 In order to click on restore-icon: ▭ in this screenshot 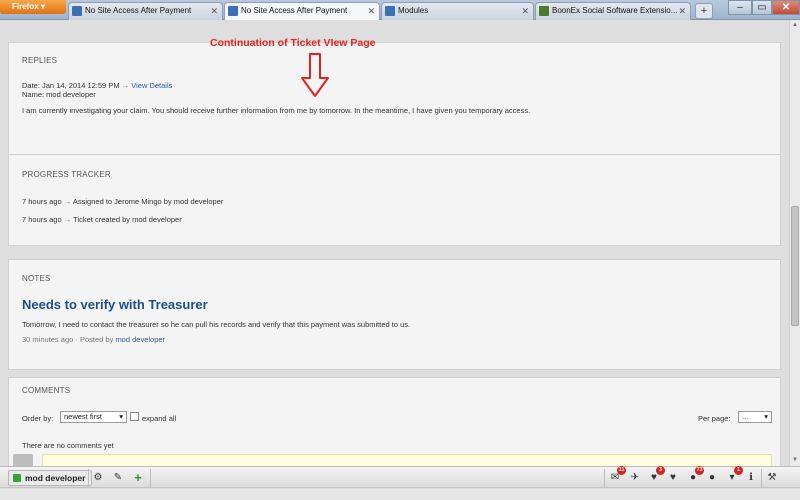, I will do `click(762, 7)`.